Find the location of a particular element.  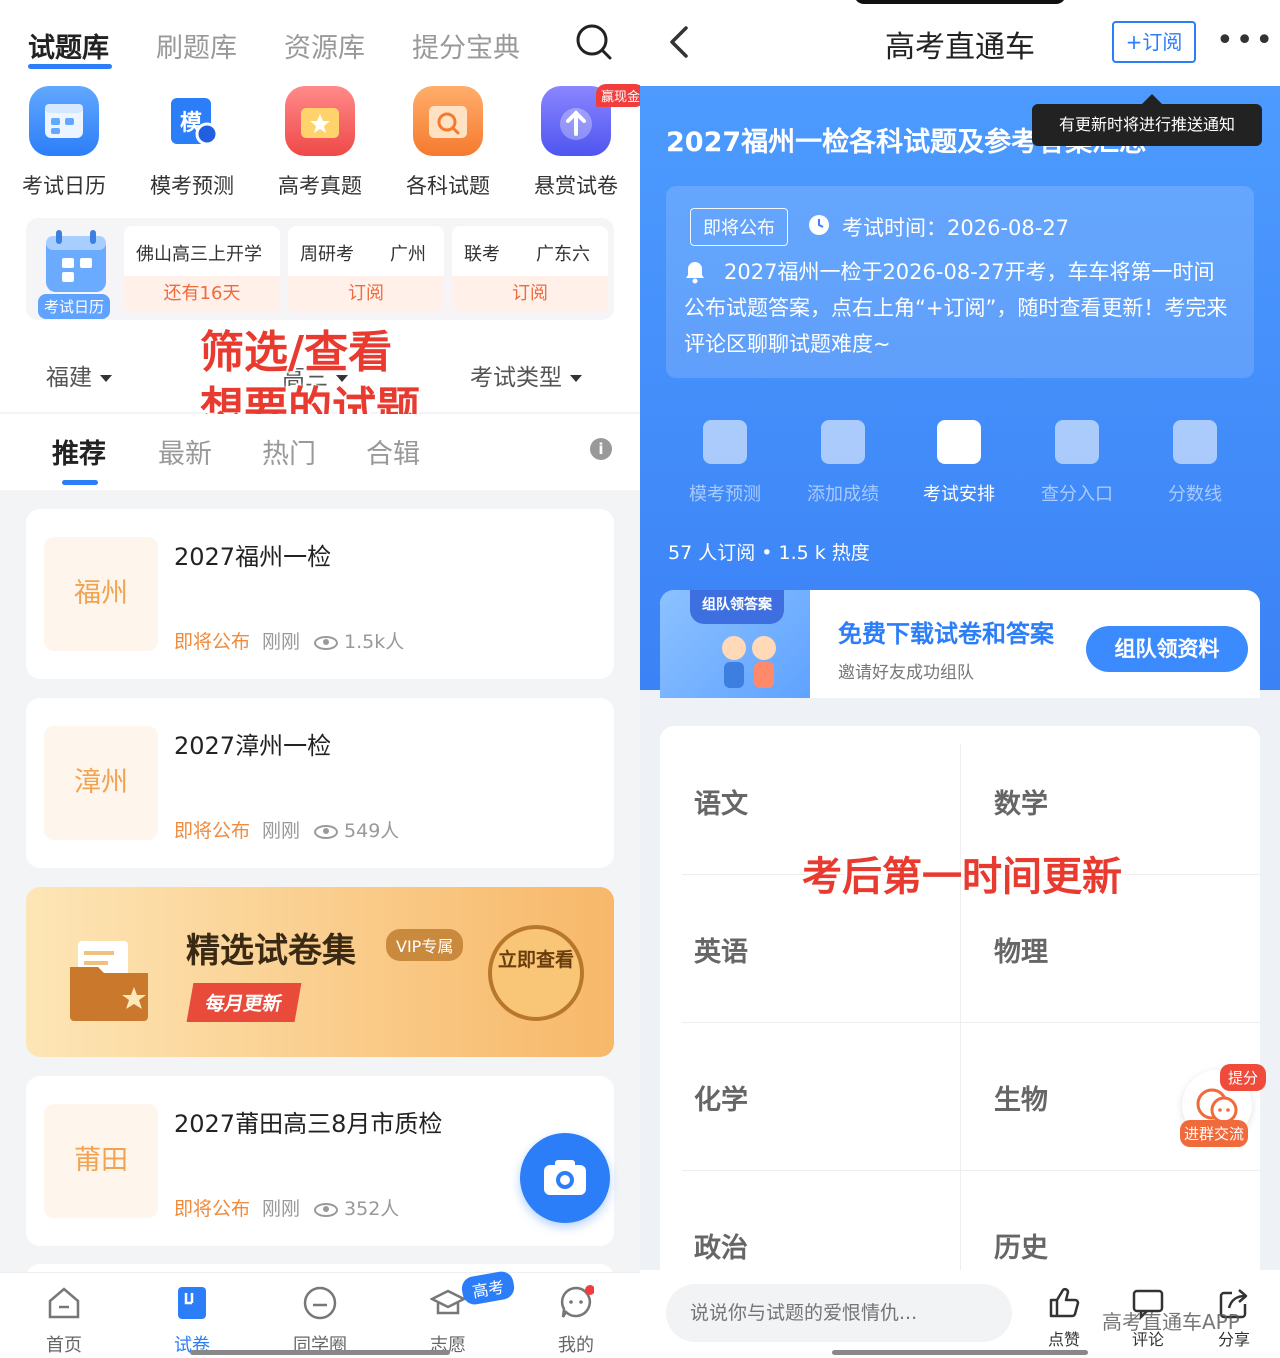

tab-resource-bank: 资源库 is located at coordinates (324, 45).